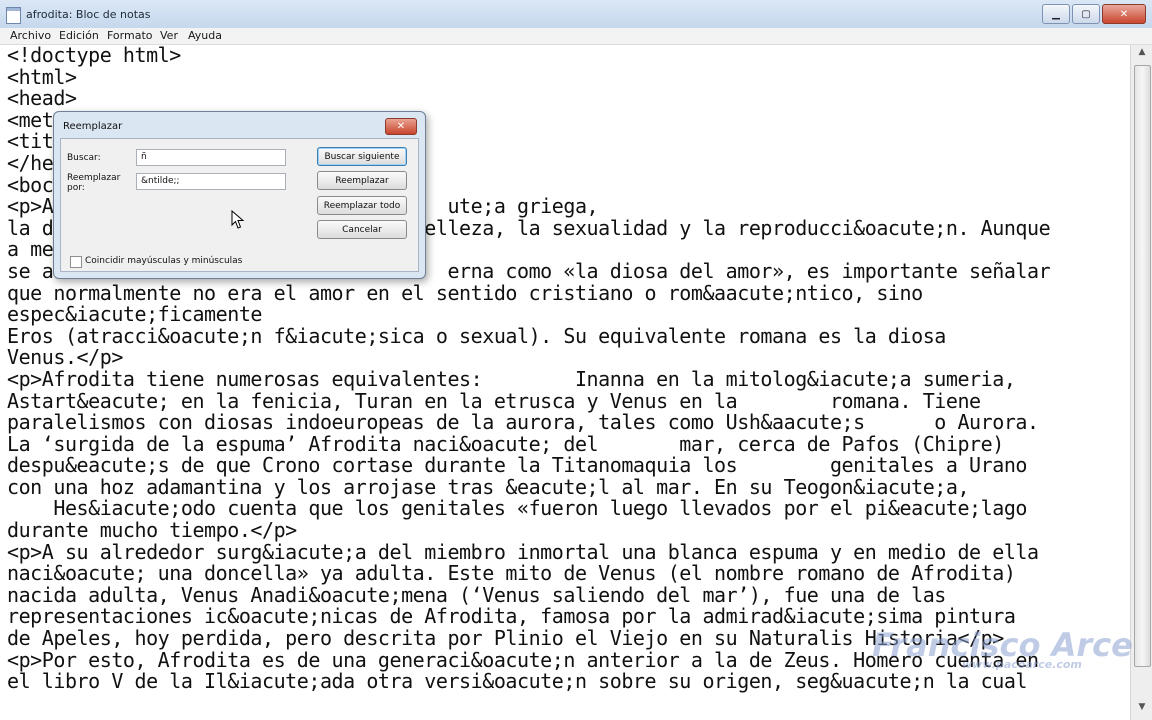  I want to click on maximize-icon: ▢, so click(1086, 14).